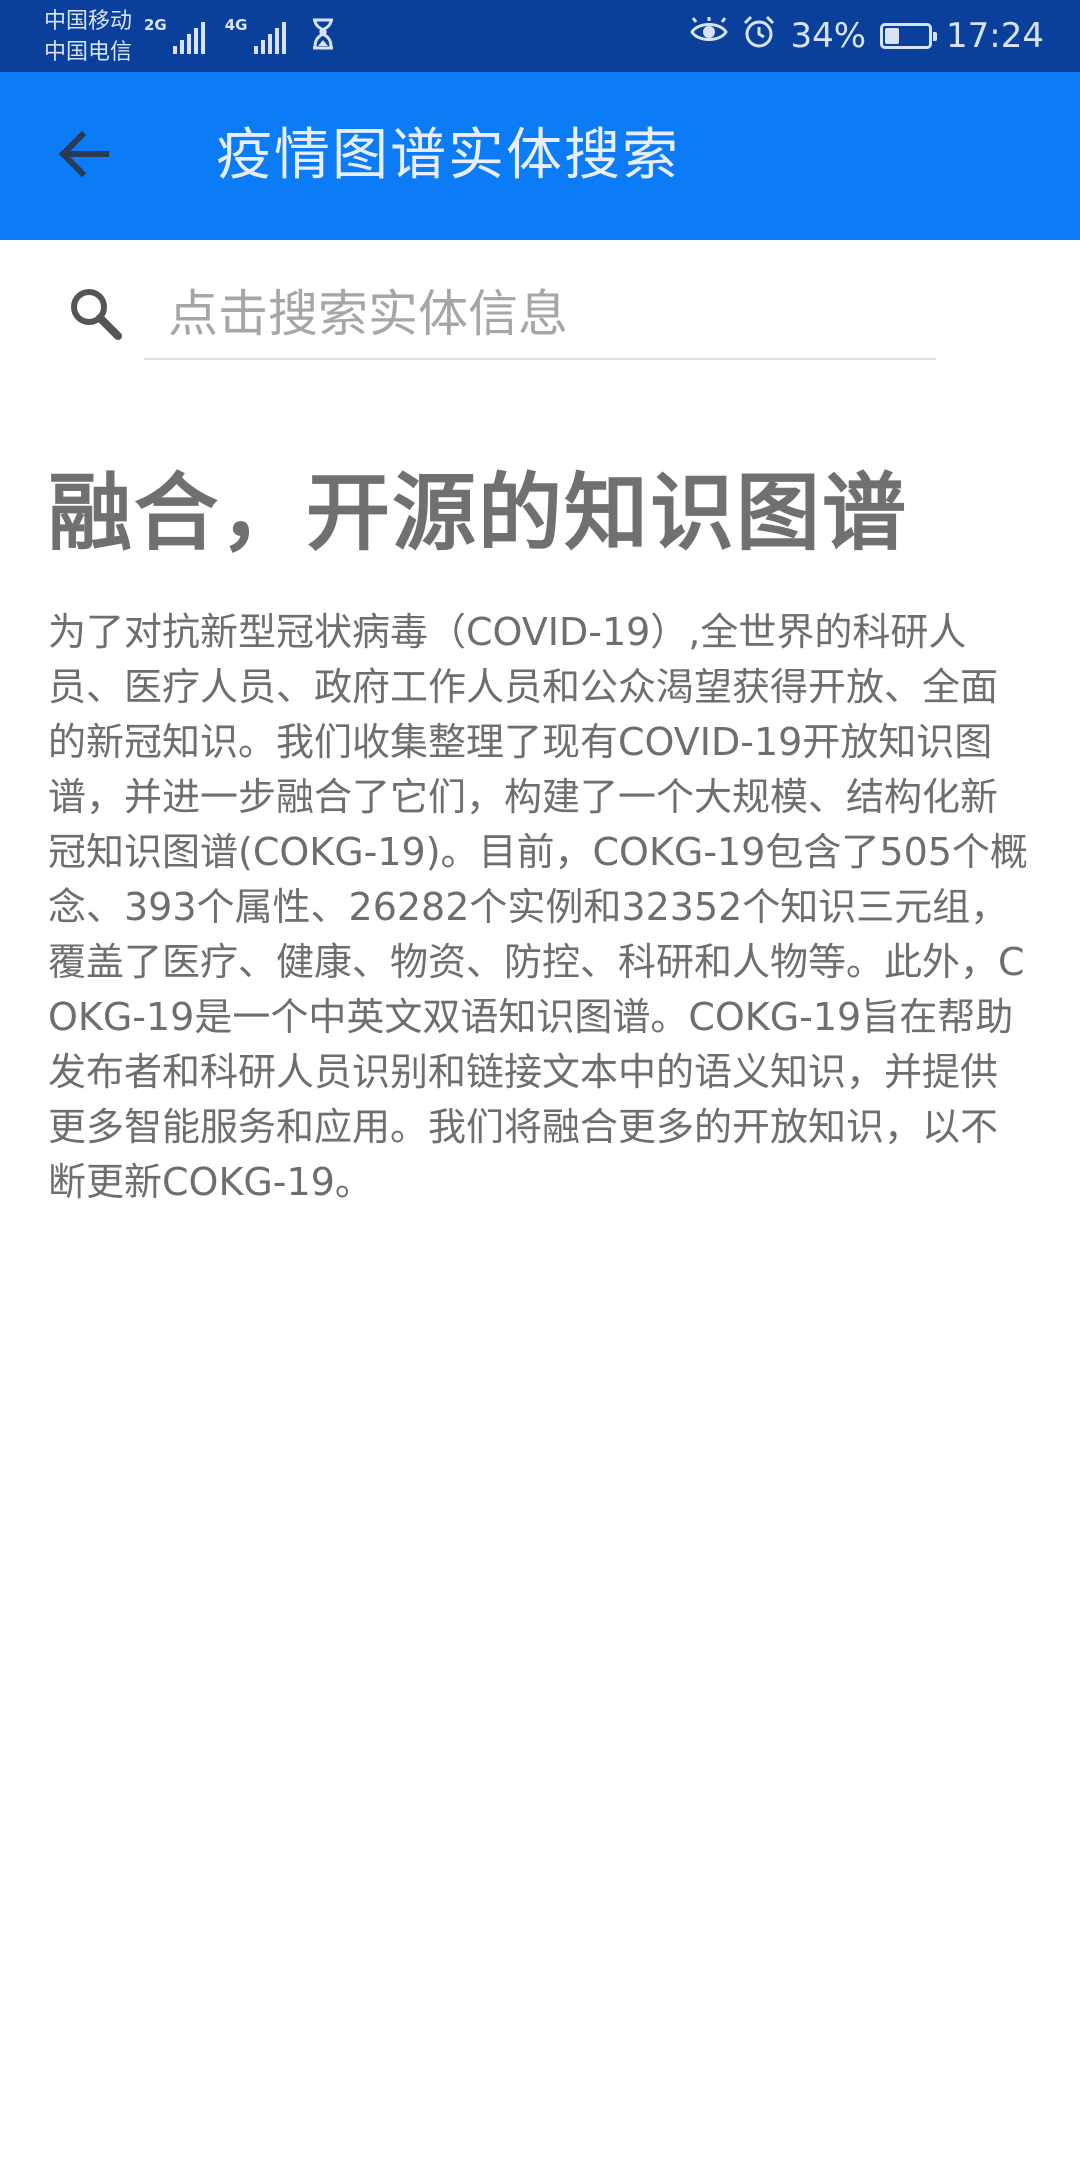 The height and width of the screenshot is (2160, 1080). I want to click on carrier-2-label: 中国电信, so click(88, 52).